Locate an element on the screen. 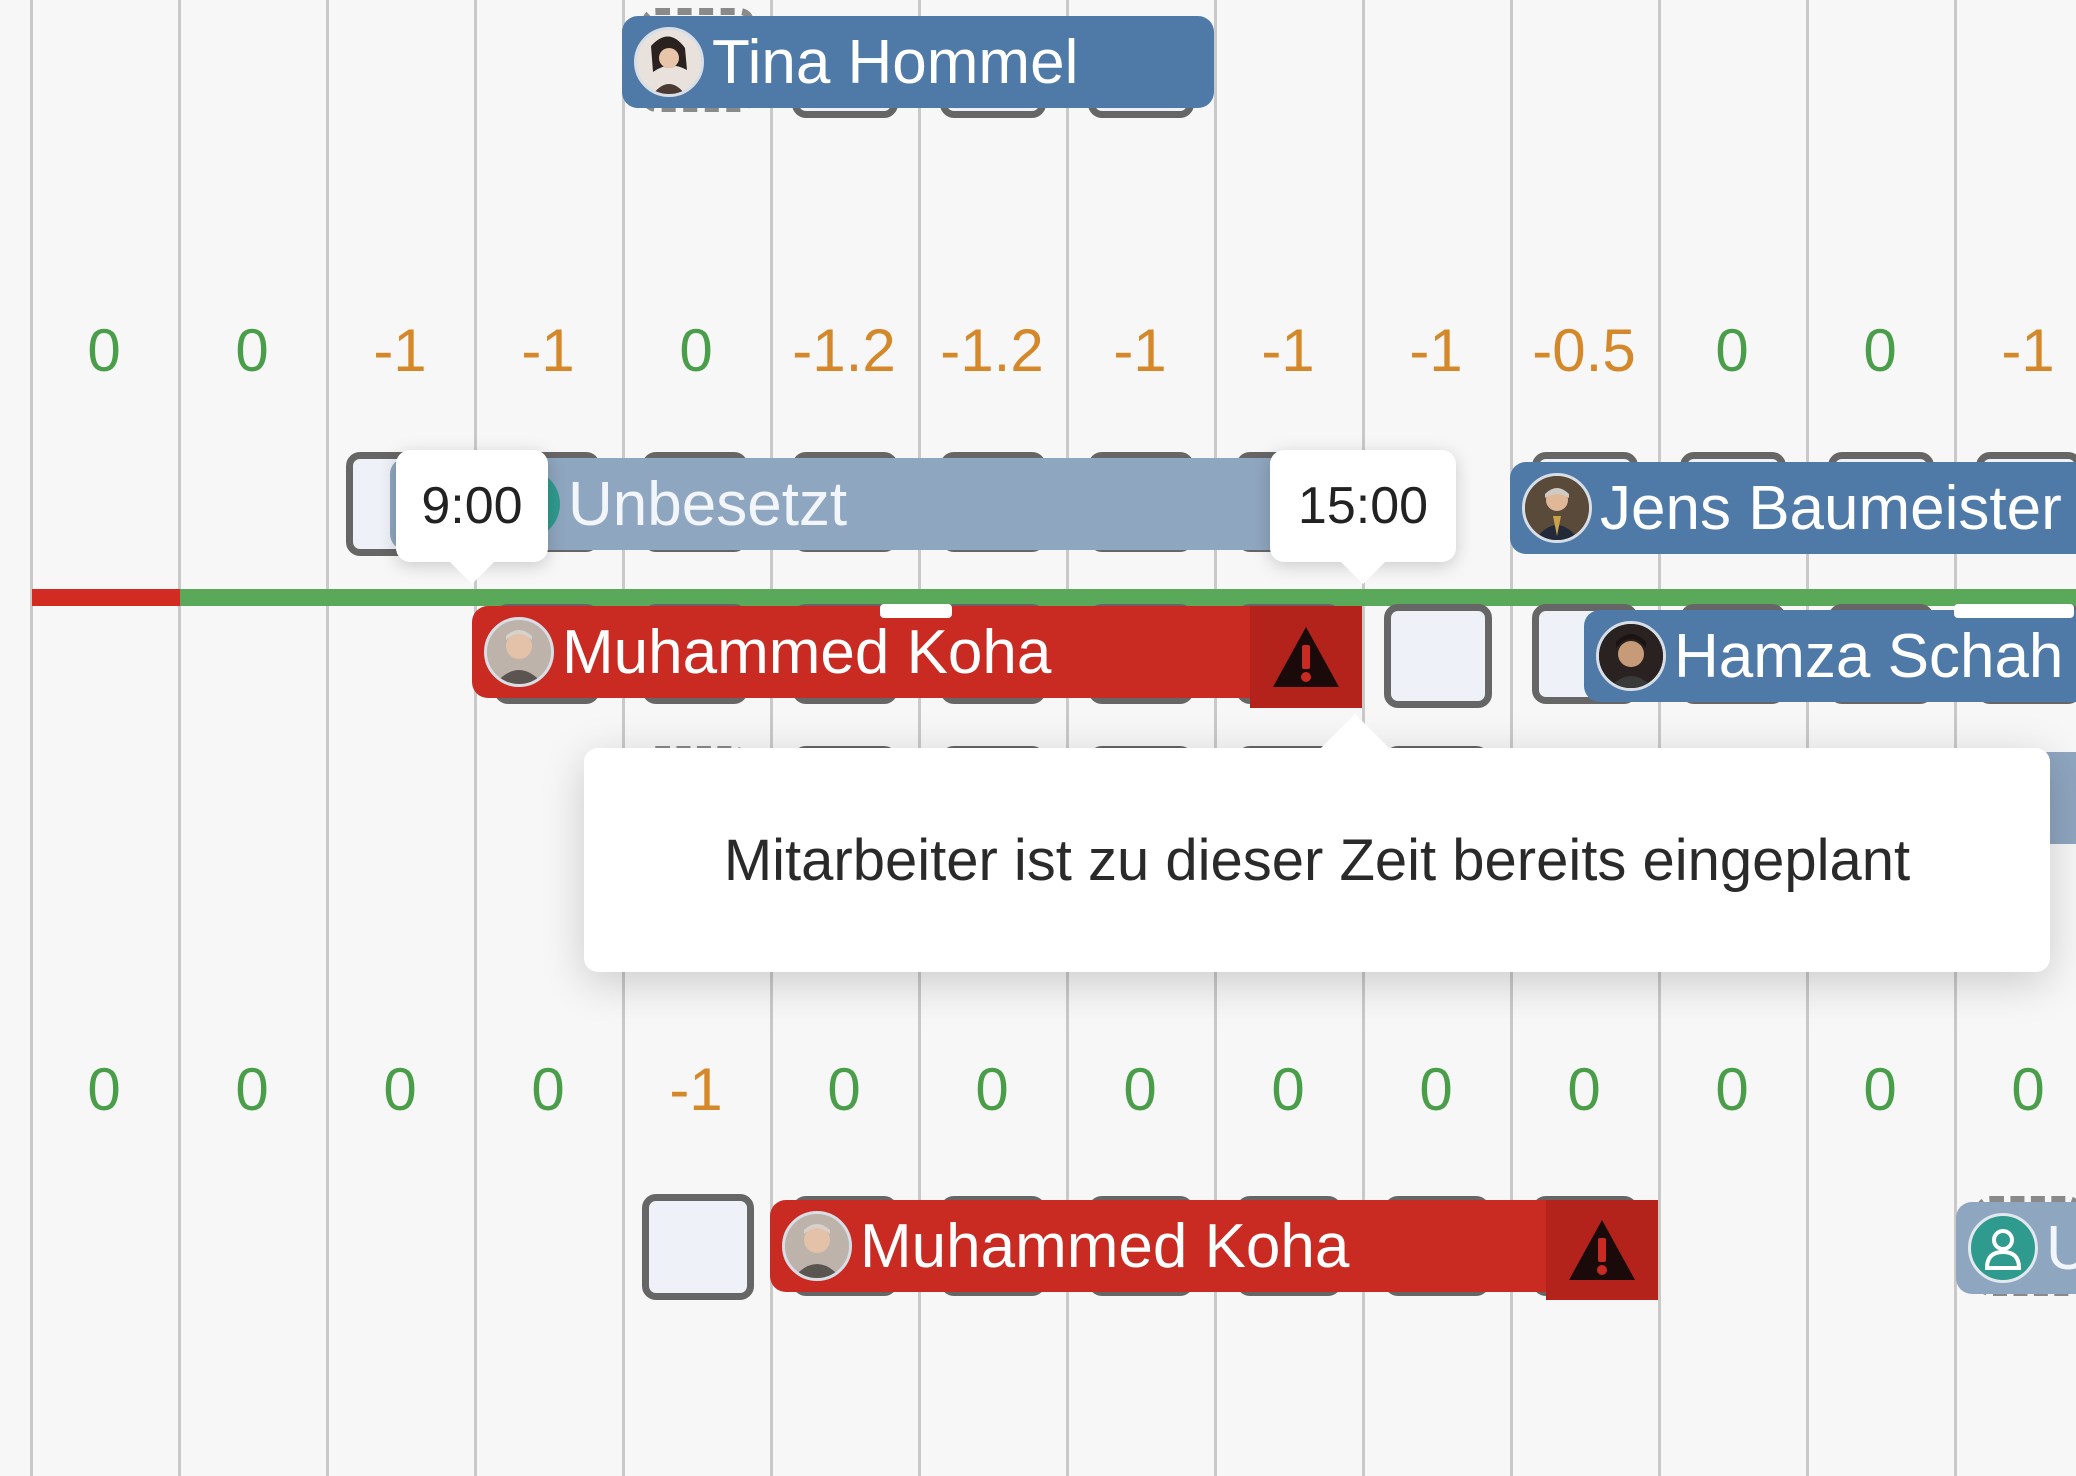 The height and width of the screenshot is (1476, 2076). end-time: 15:00 is located at coordinates (1363, 506).